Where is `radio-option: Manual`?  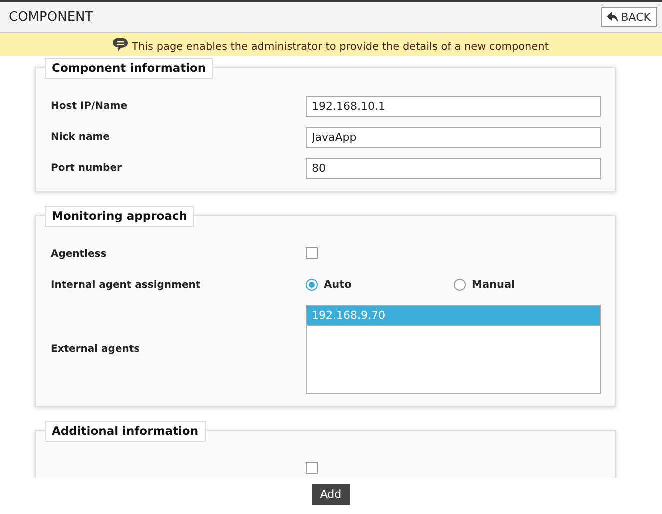 radio-option: Manual is located at coordinates (527, 285).